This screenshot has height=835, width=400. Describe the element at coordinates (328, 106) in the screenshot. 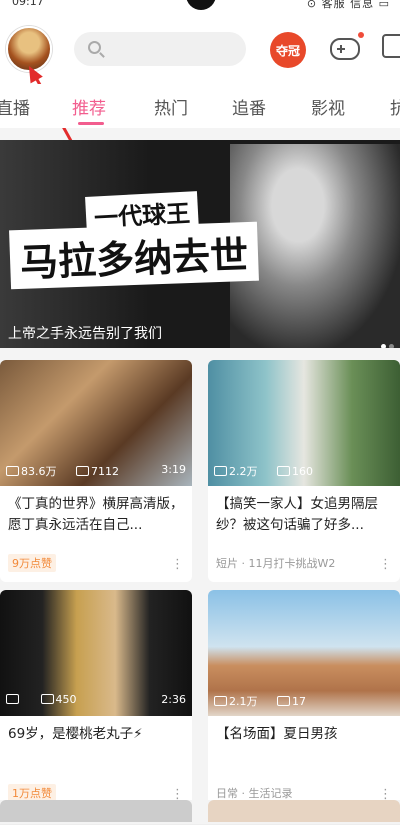

I see `tab-movies: 影视` at that location.